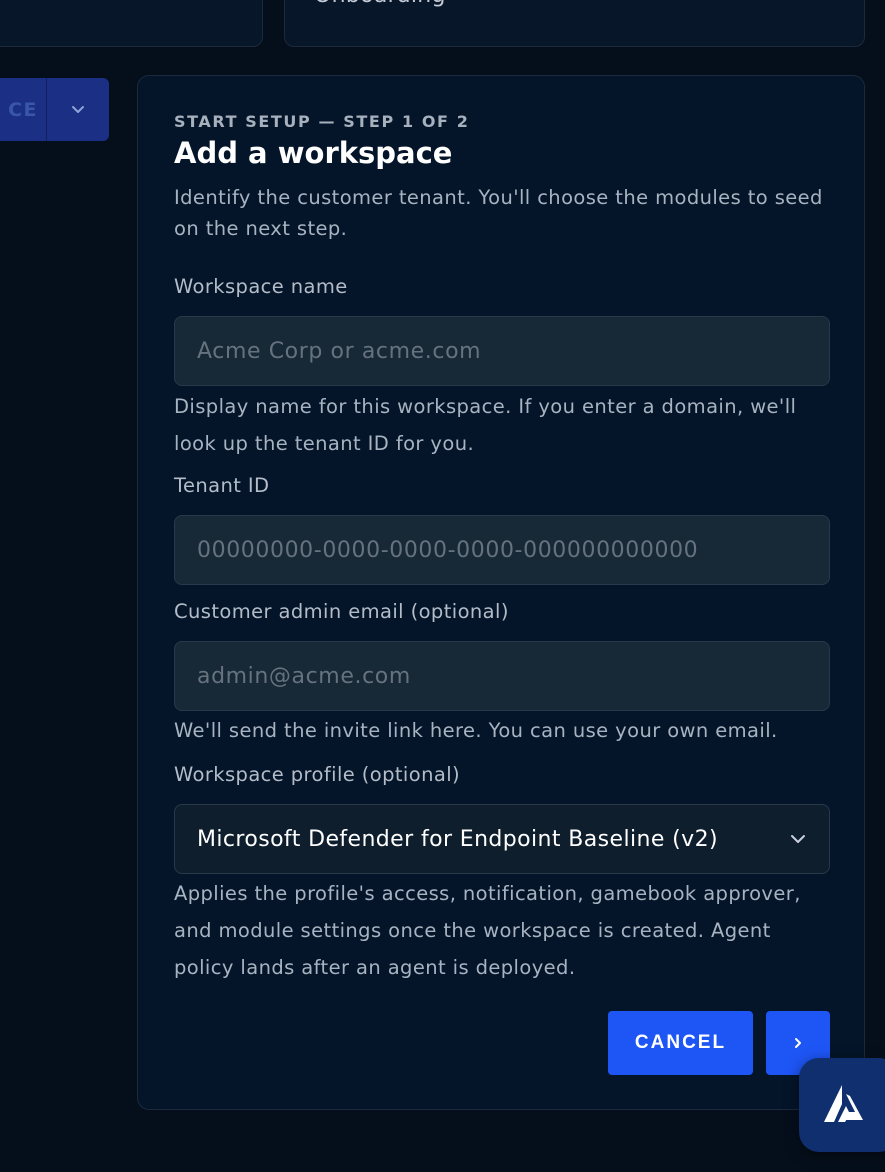 The width and height of the screenshot is (885, 1172). I want to click on top-card-label: Onboarding, so click(380, 4).